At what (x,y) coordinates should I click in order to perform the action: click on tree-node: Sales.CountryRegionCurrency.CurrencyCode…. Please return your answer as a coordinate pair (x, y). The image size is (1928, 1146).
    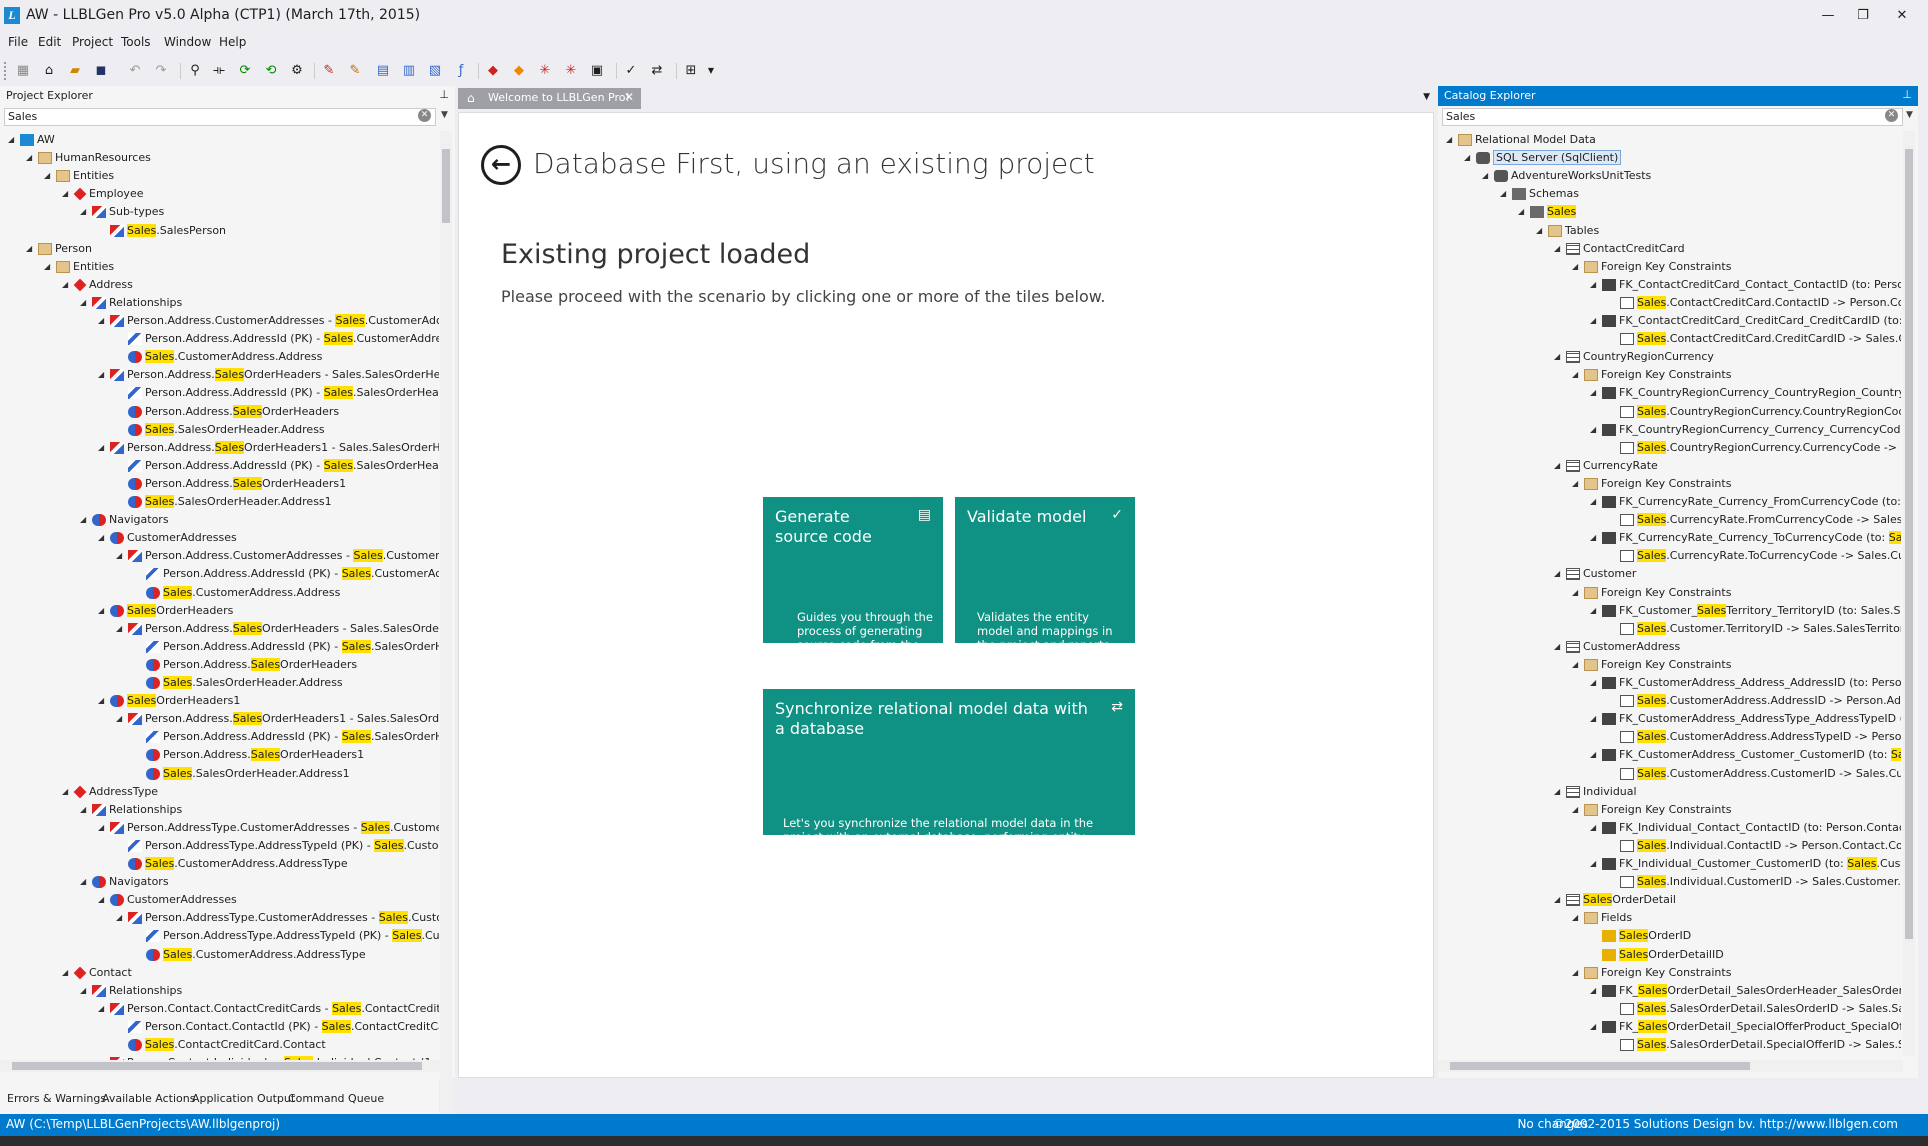
    Looking at the image, I should click on (1754, 448).